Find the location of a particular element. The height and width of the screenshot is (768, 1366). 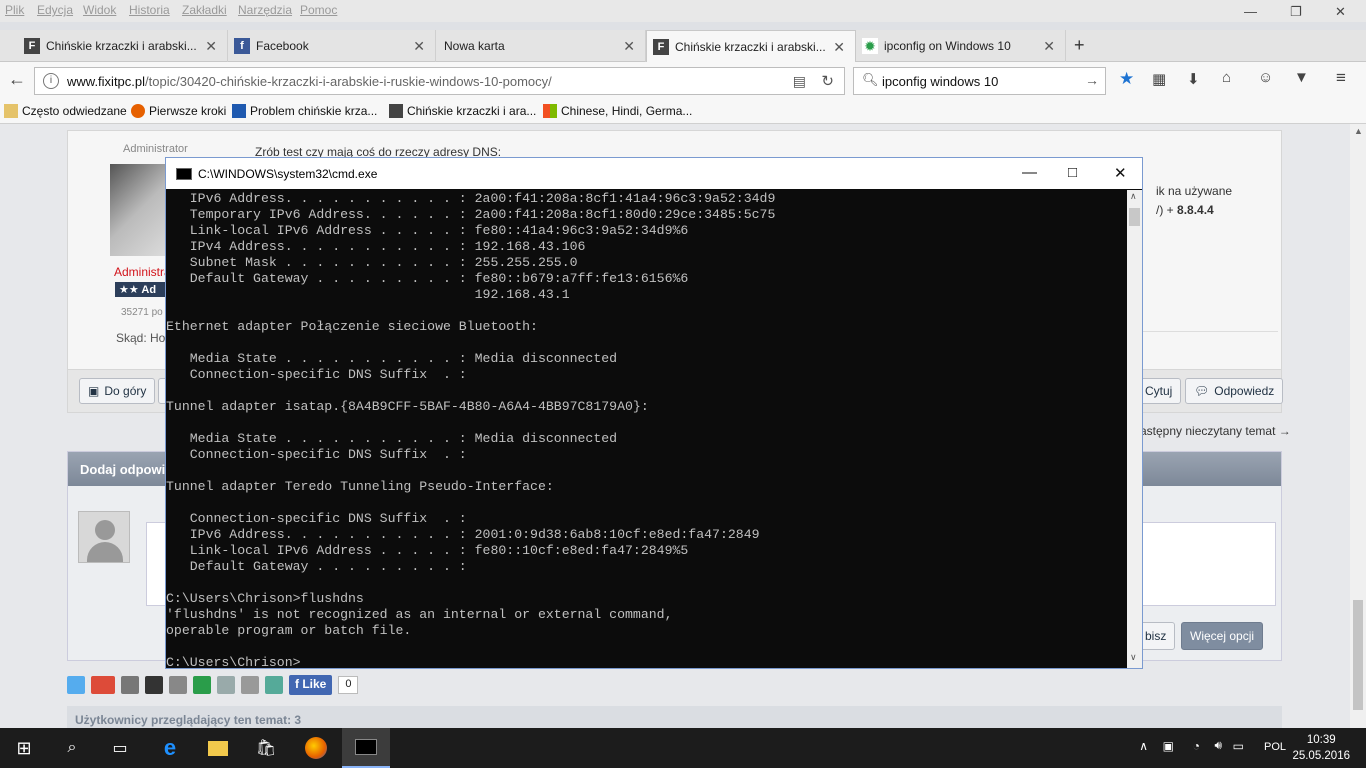

smiley-icon: ☺ is located at coordinates (1265, 77).